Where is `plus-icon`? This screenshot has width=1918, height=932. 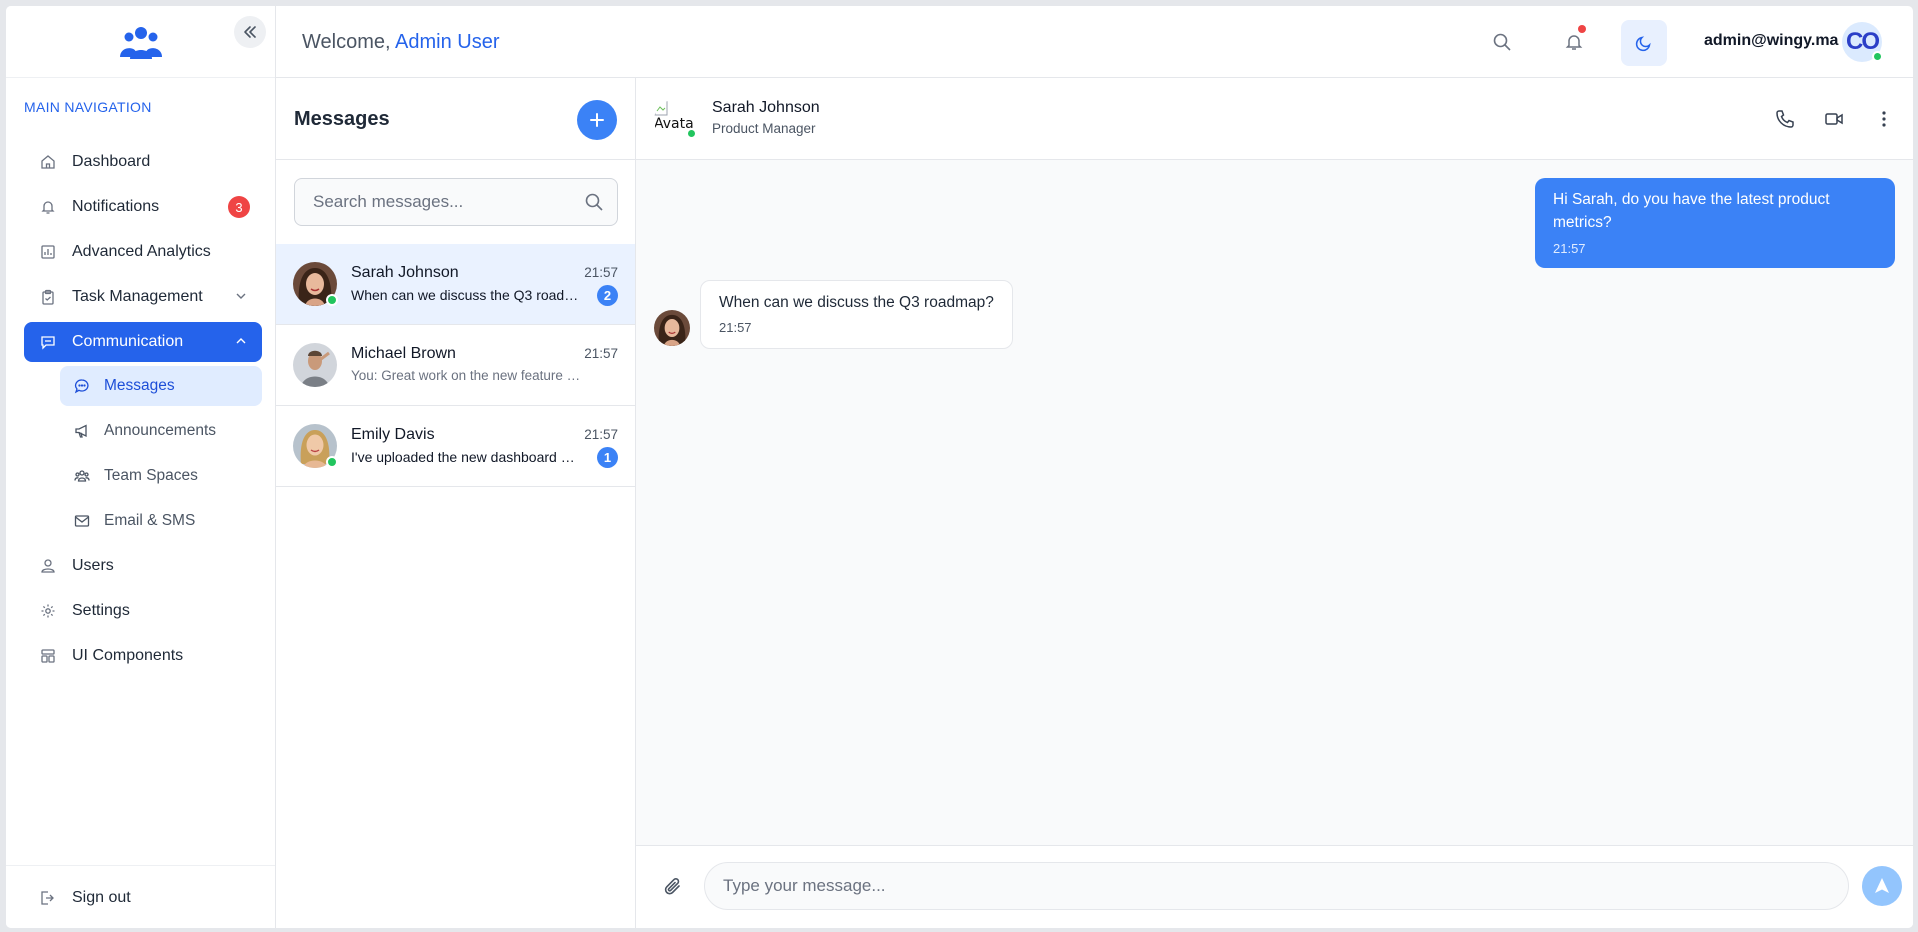
plus-icon is located at coordinates (597, 120).